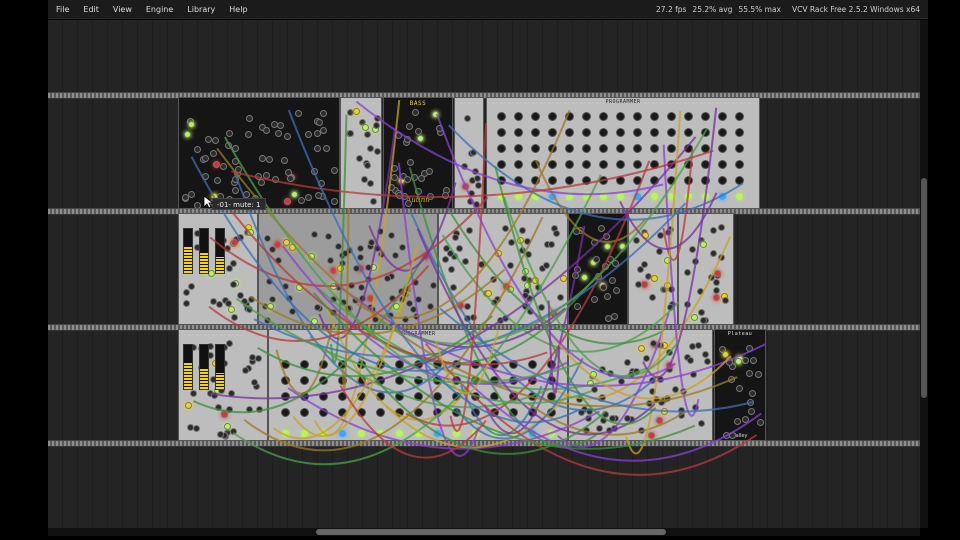 This screenshot has width=960, height=540. Describe the element at coordinates (418, 385) in the screenshot. I see `programmer-module-bottom: PROGRAMMER` at that location.